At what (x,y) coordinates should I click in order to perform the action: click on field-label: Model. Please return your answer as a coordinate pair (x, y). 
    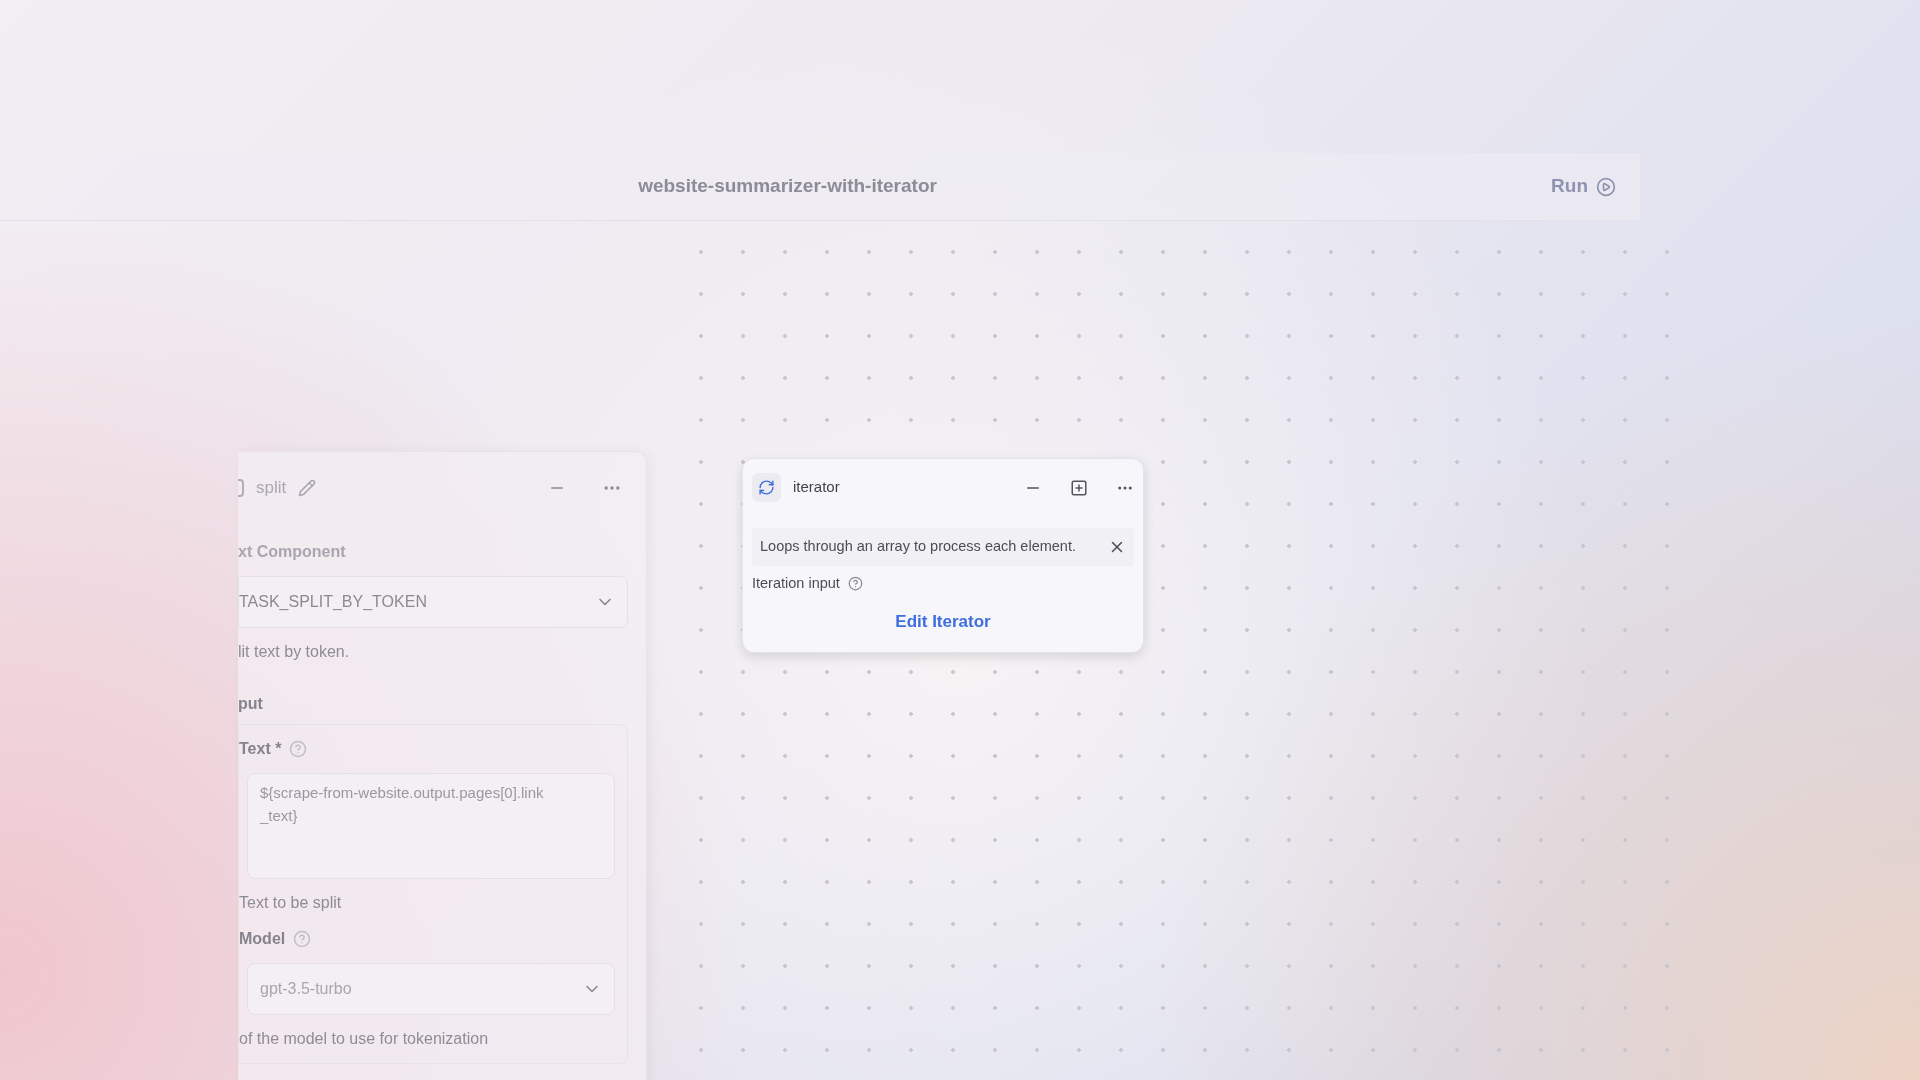
    Looking at the image, I should click on (262, 939).